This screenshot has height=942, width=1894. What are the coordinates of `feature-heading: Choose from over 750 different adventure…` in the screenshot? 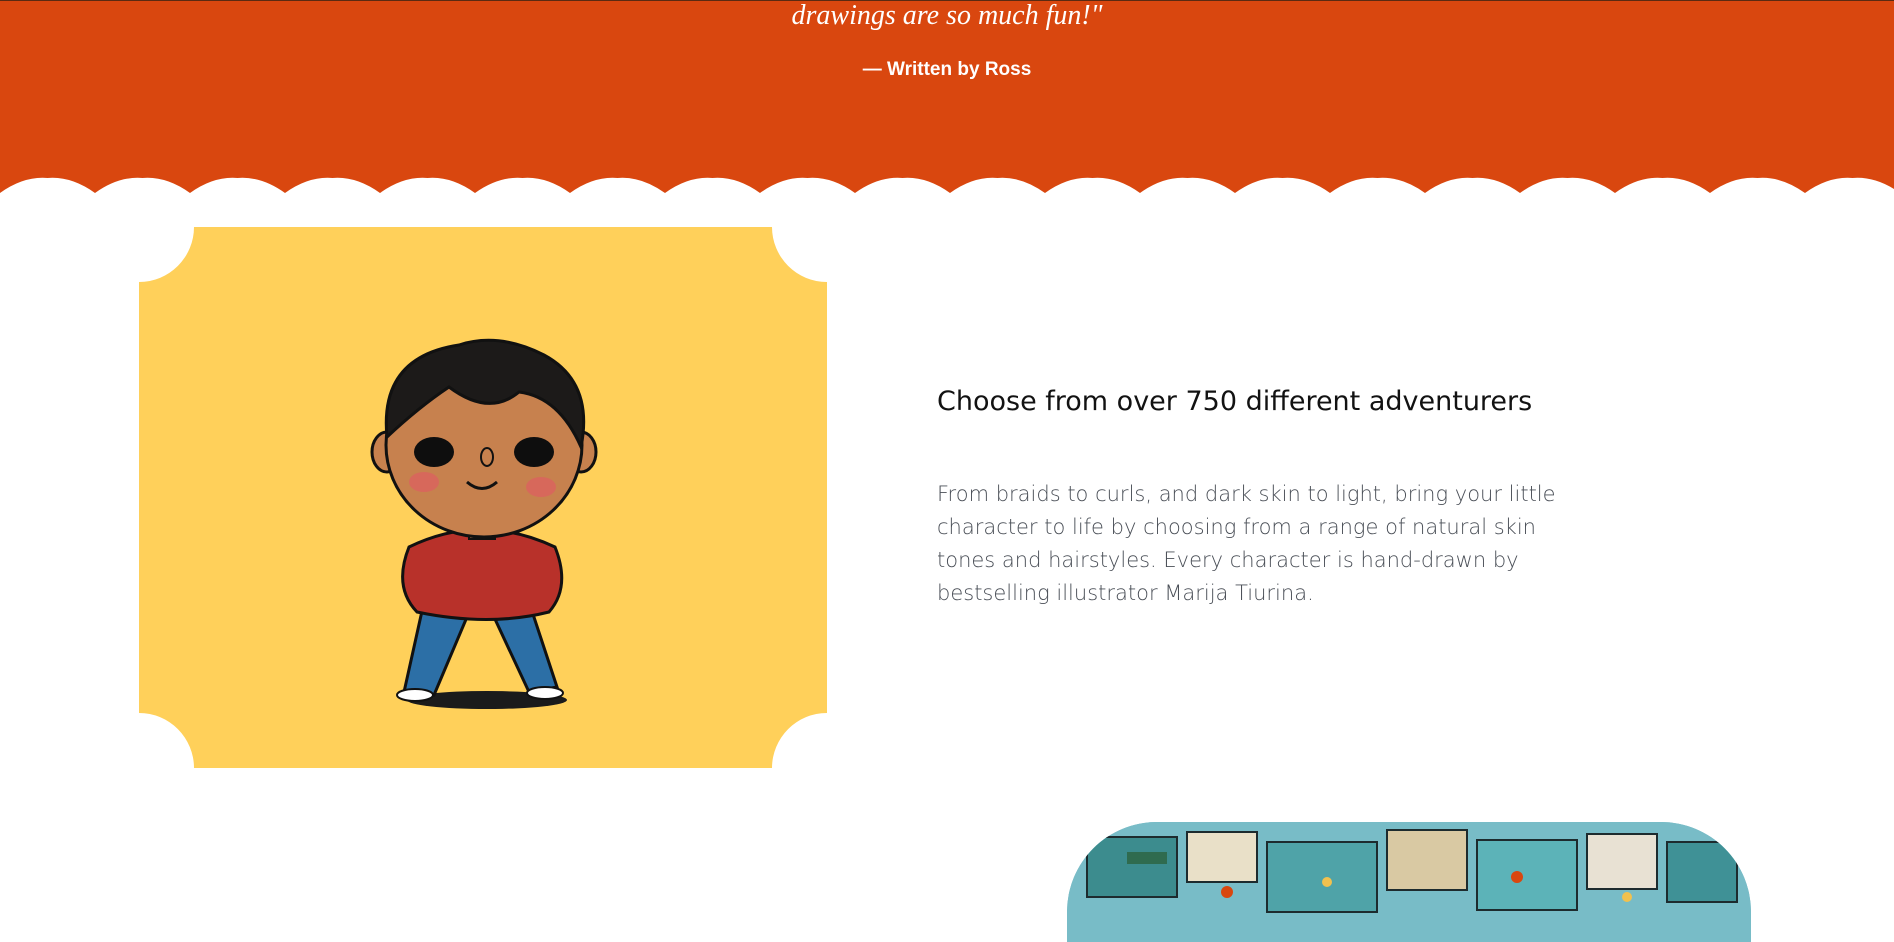 It's located at (1235, 401).